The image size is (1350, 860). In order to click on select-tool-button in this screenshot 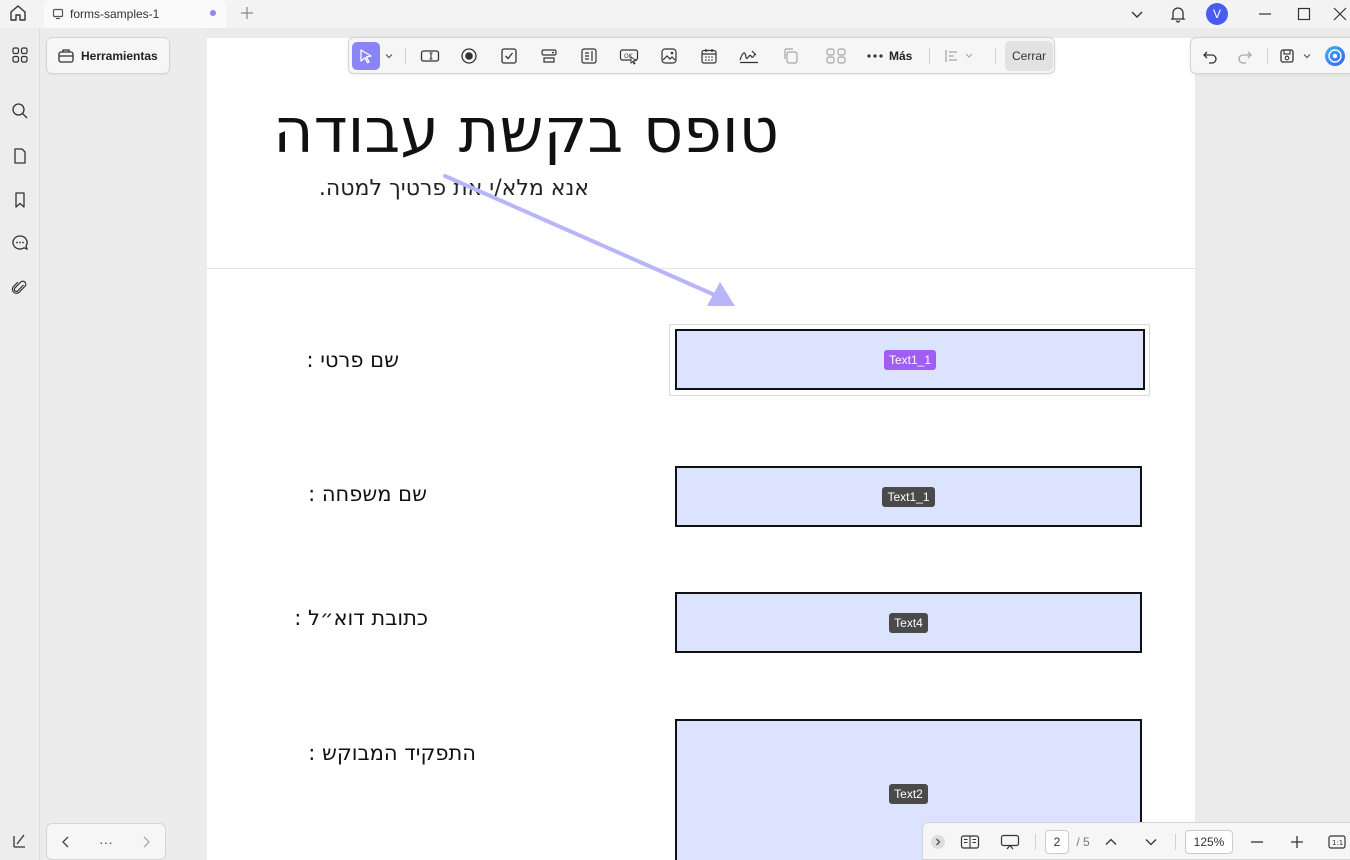, I will do `click(366, 56)`.